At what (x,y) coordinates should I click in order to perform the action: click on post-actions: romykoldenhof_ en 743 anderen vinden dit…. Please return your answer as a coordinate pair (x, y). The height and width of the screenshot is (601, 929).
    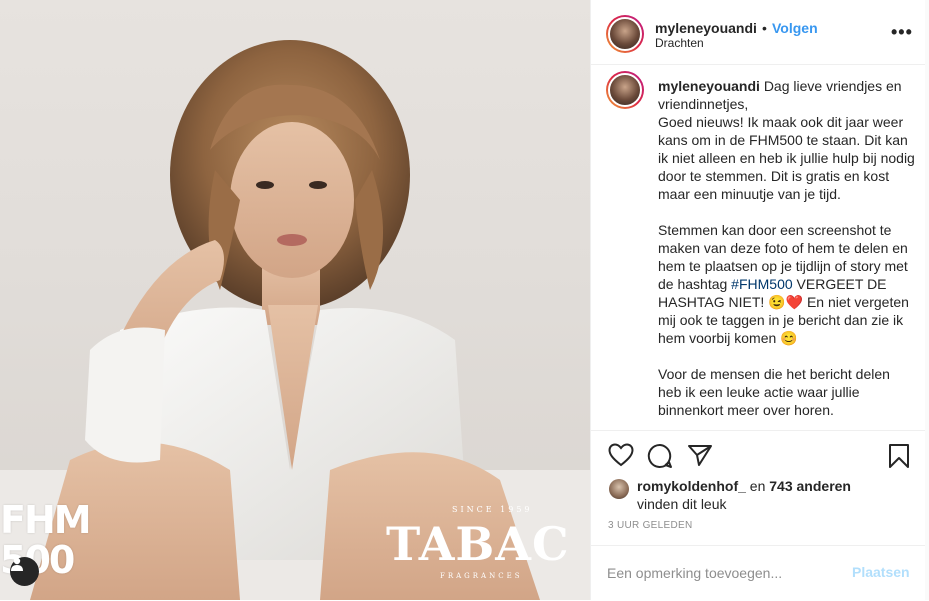
    Looking at the image, I should click on (758, 488).